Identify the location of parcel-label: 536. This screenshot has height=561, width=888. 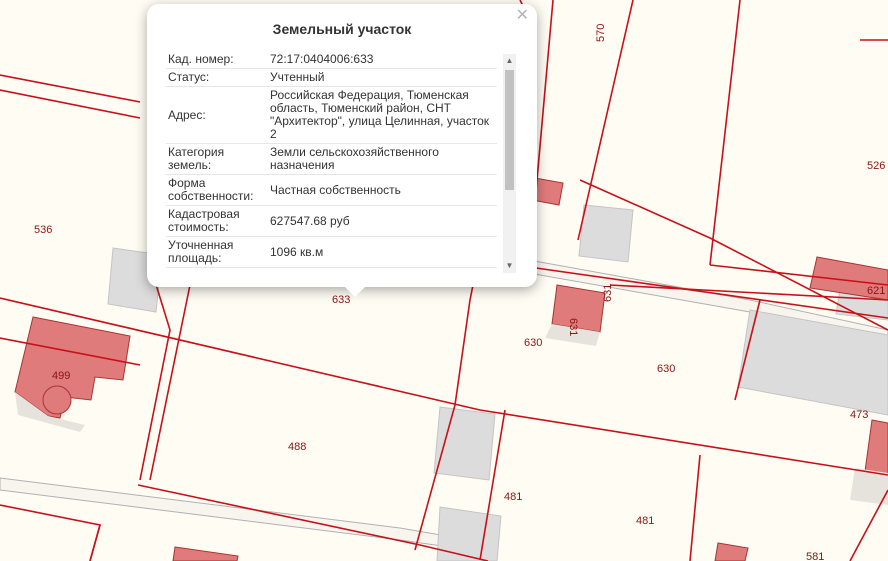
(43, 230).